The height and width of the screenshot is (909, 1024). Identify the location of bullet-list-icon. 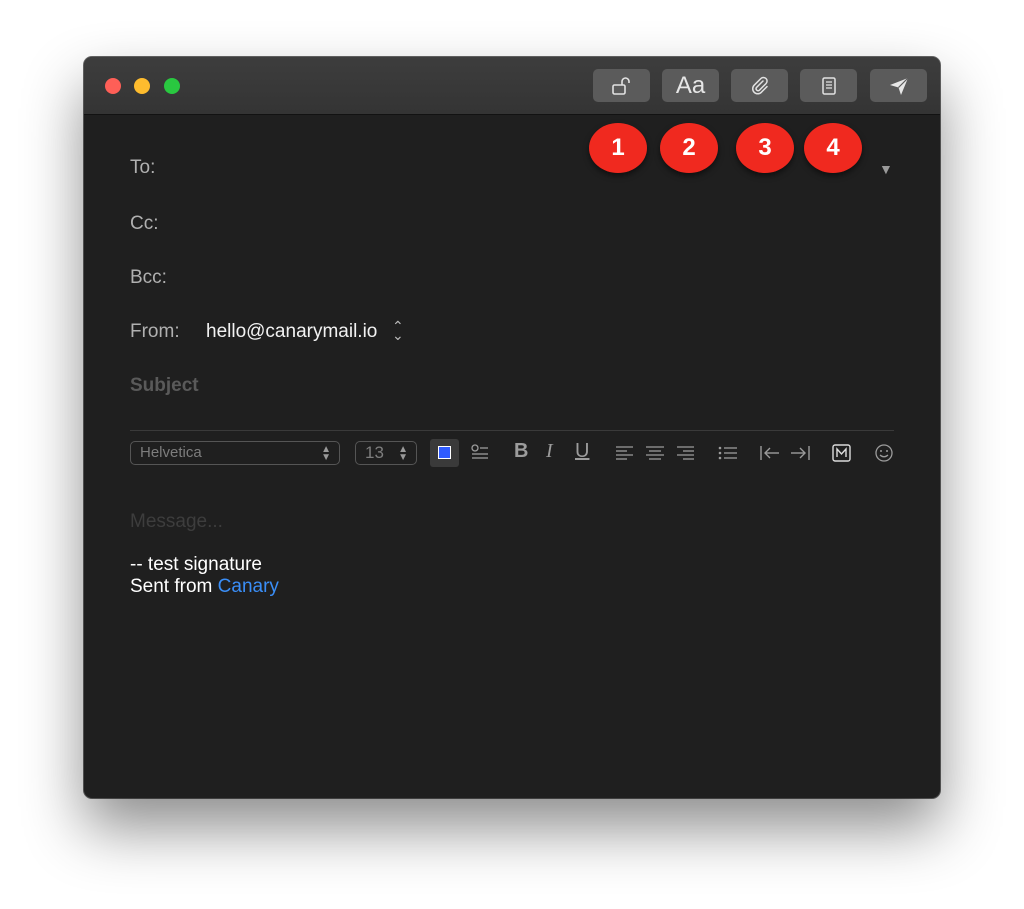
(728, 453).